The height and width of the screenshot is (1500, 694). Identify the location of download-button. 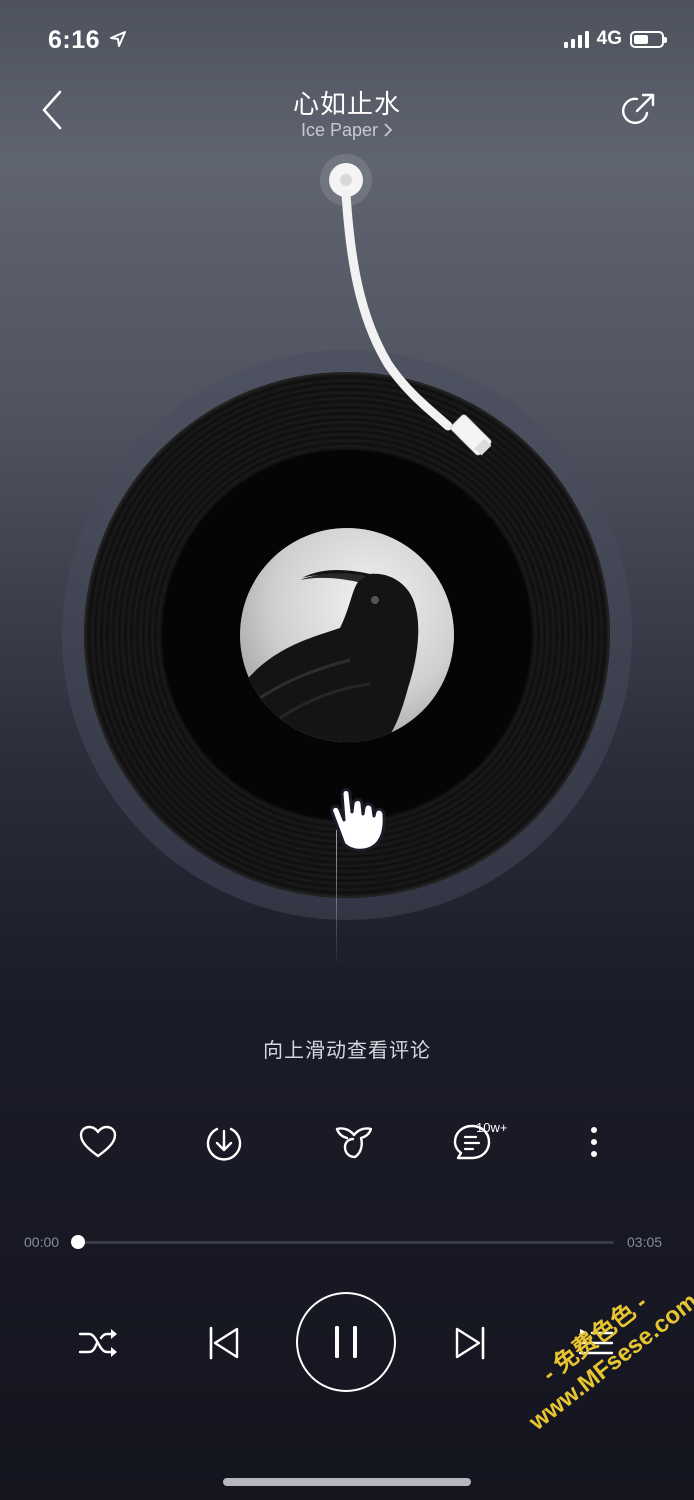
(224, 1142).